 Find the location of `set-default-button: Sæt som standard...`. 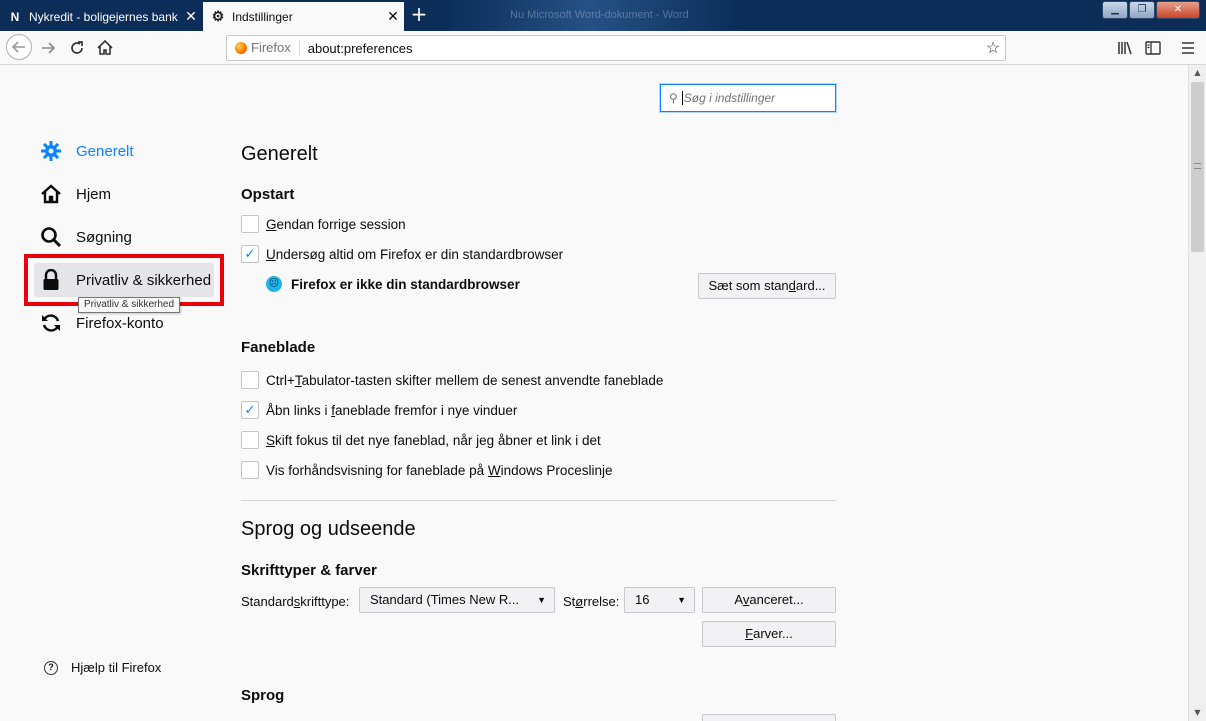

set-default-button: Sæt som standard... is located at coordinates (767, 286).